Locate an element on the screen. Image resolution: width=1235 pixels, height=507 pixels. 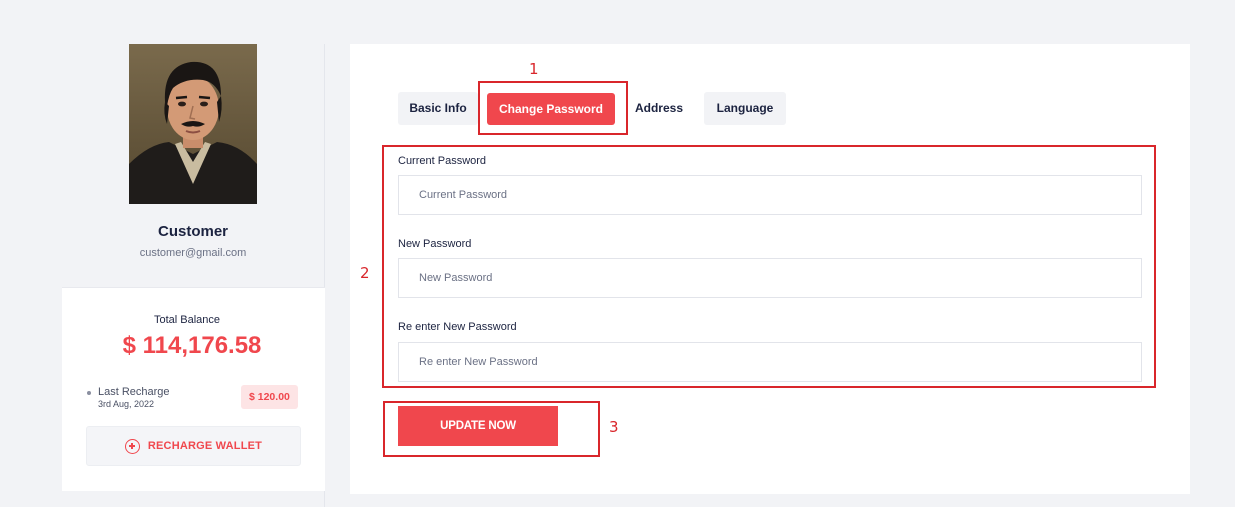
total-balance-amount: $ 114,176.58 is located at coordinates (192, 345).